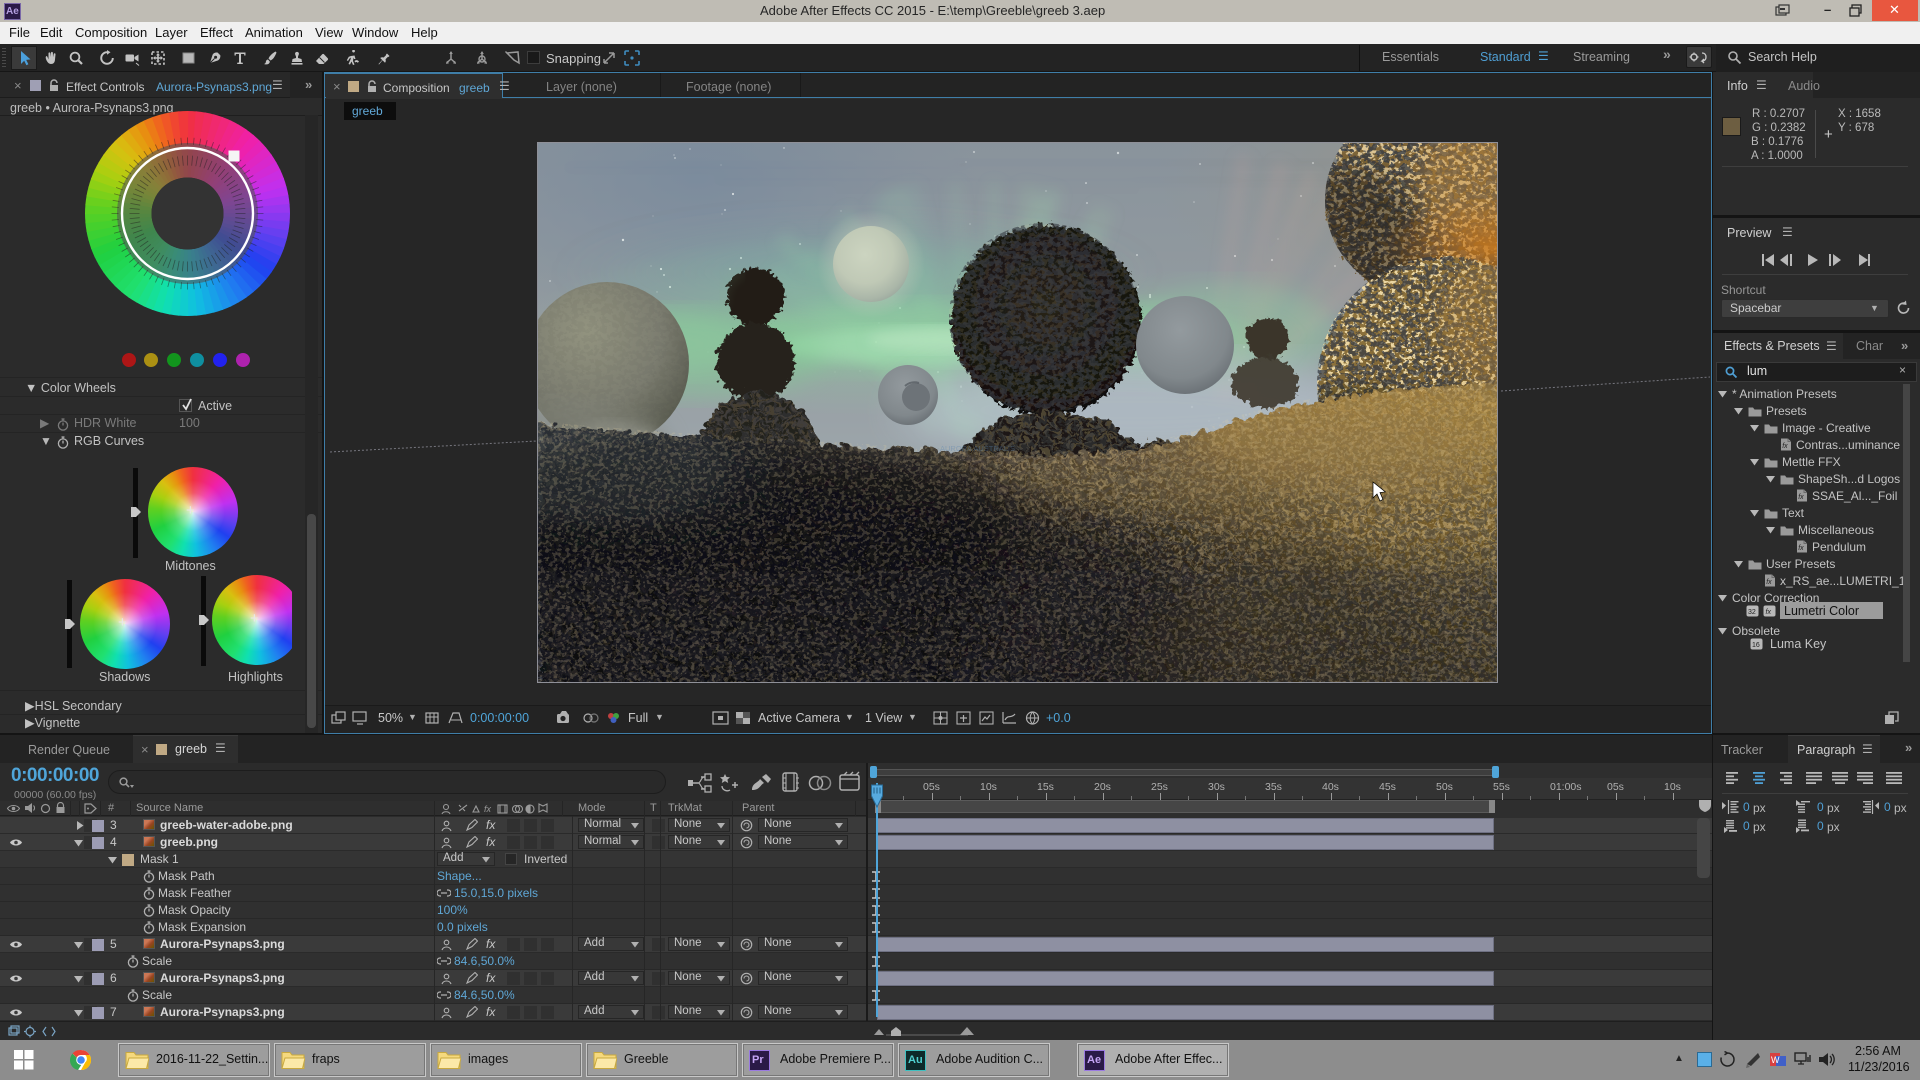 The image size is (1920, 1080). Describe the element at coordinates (977, 448) in the screenshot. I see `svg-text: AURORA AUSTRALIS` at that location.